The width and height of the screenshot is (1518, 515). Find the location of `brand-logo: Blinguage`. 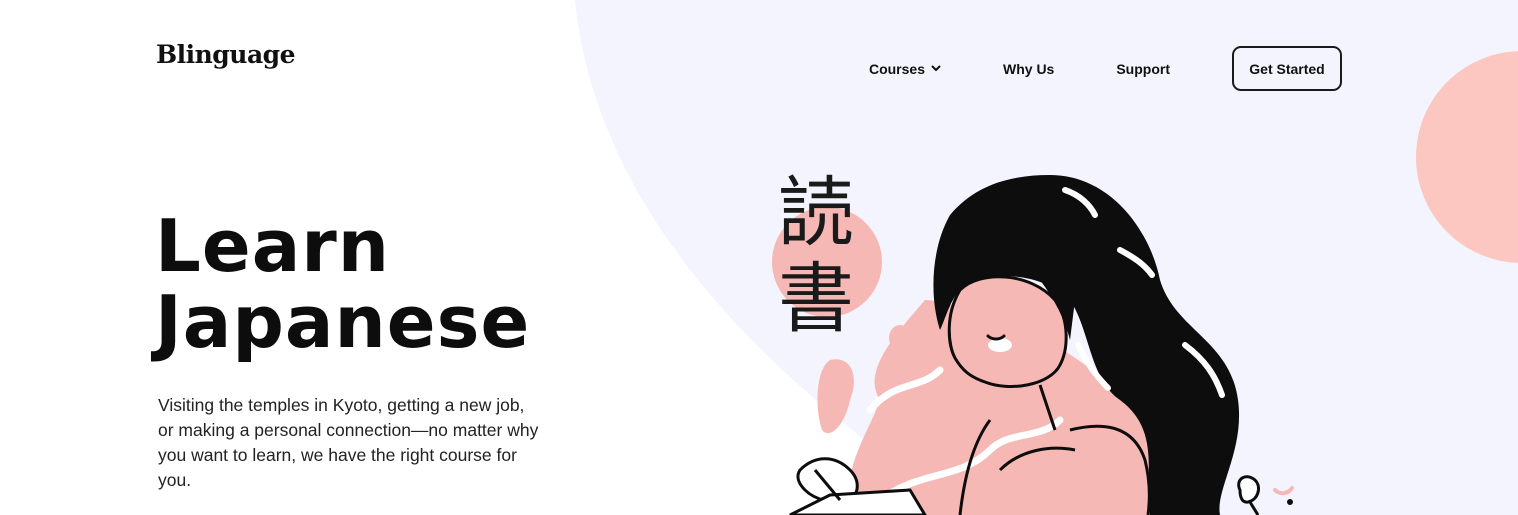

brand-logo: Blinguage is located at coordinates (226, 54).